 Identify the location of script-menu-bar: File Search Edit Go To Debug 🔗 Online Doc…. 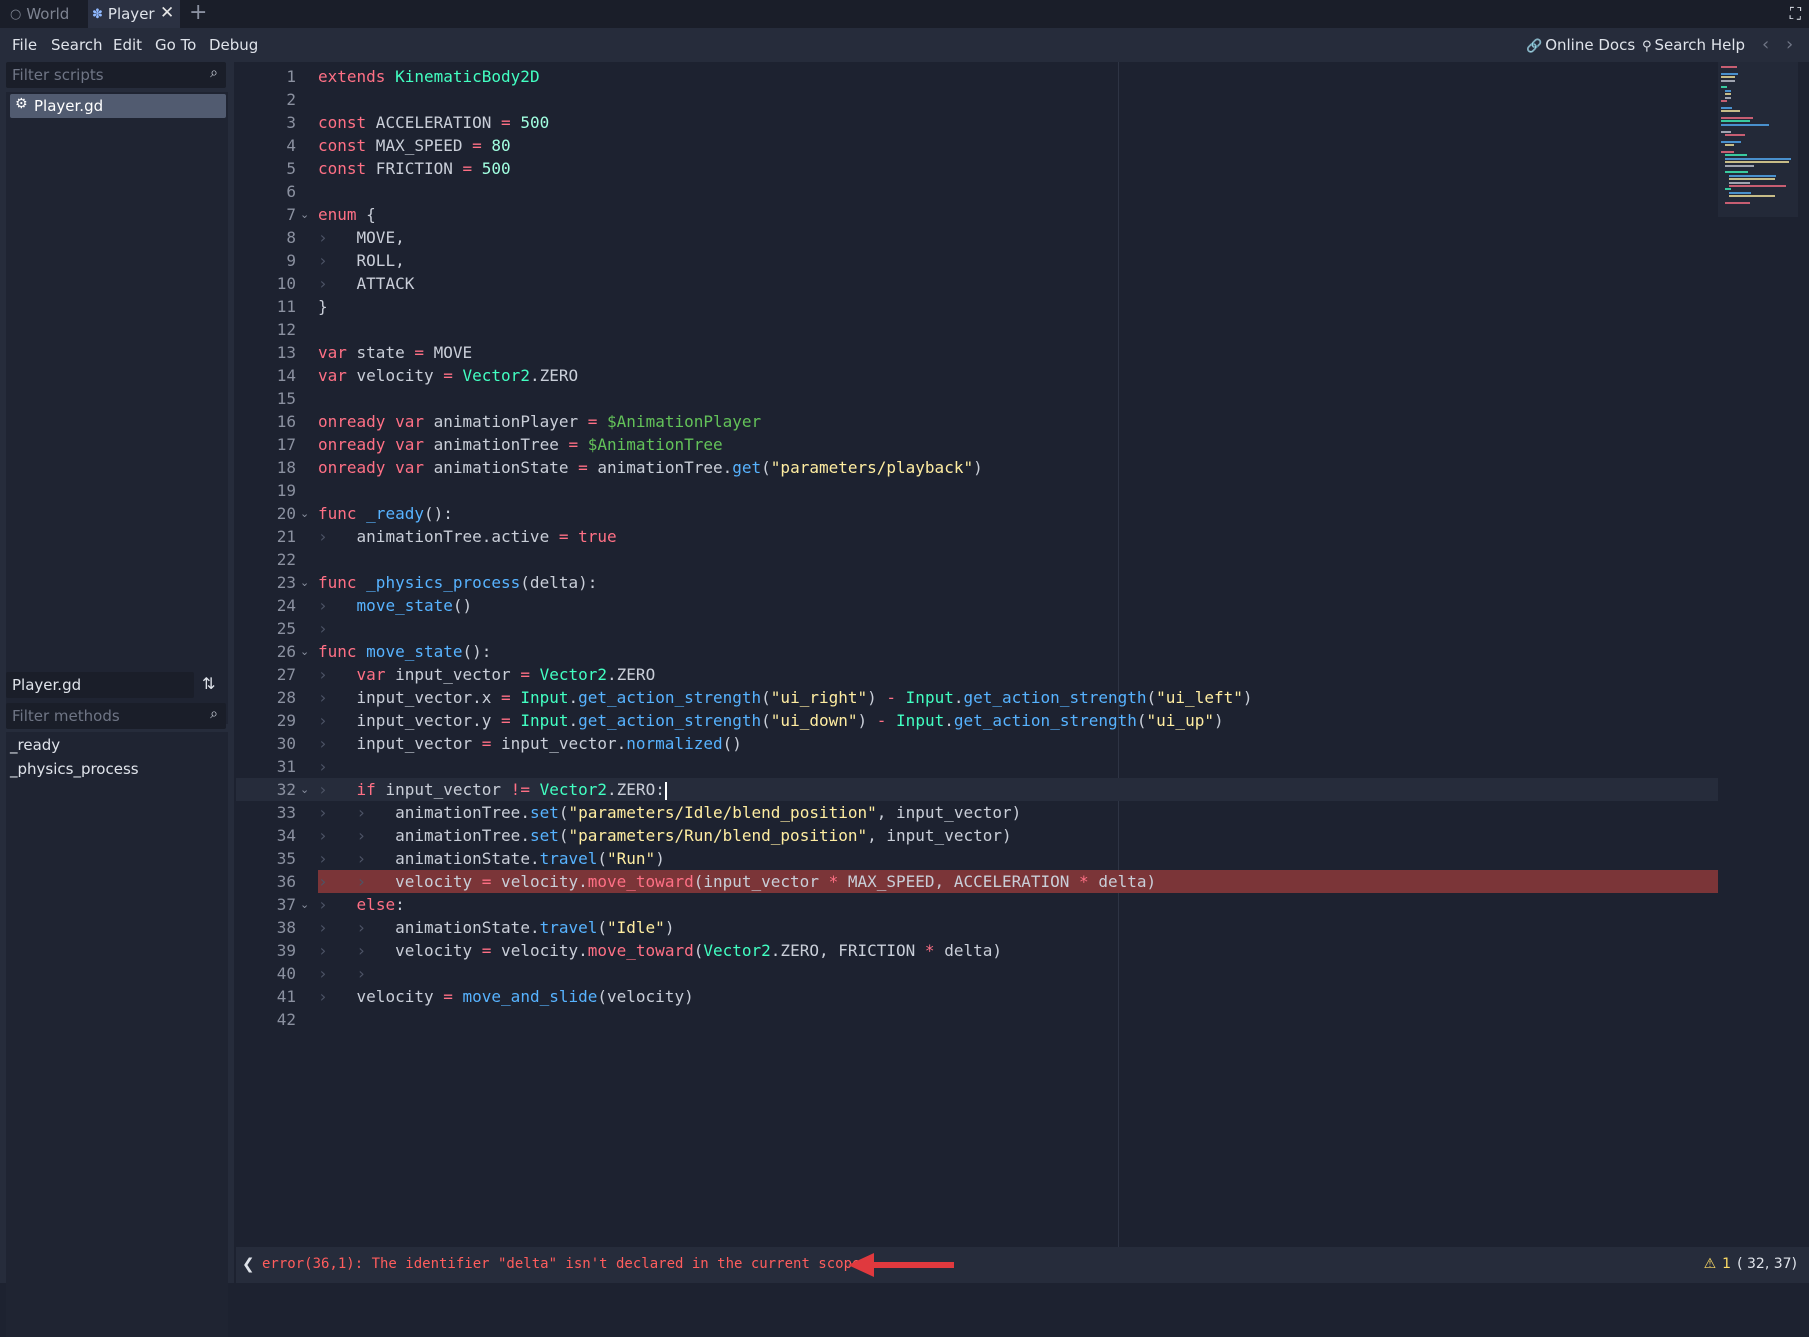
(904, 45).